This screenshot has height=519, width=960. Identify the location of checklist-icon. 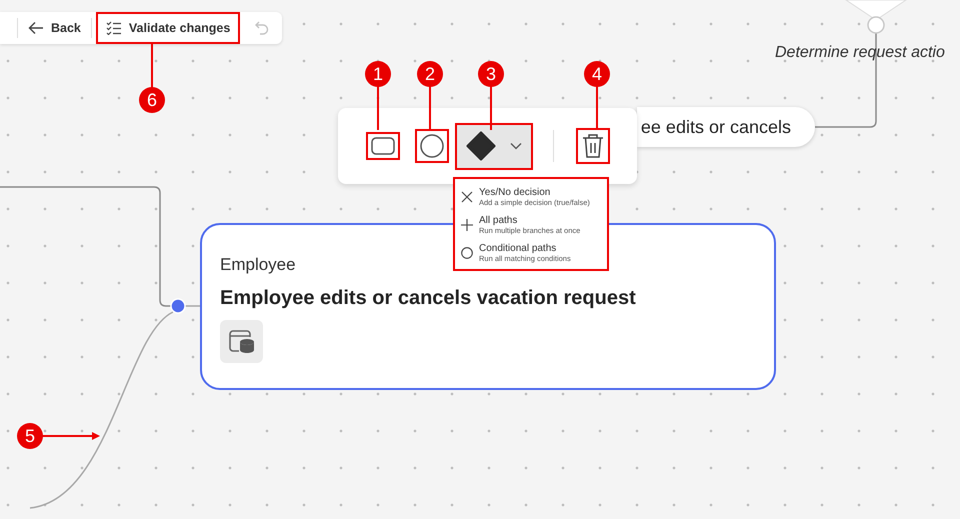
(114, 28).